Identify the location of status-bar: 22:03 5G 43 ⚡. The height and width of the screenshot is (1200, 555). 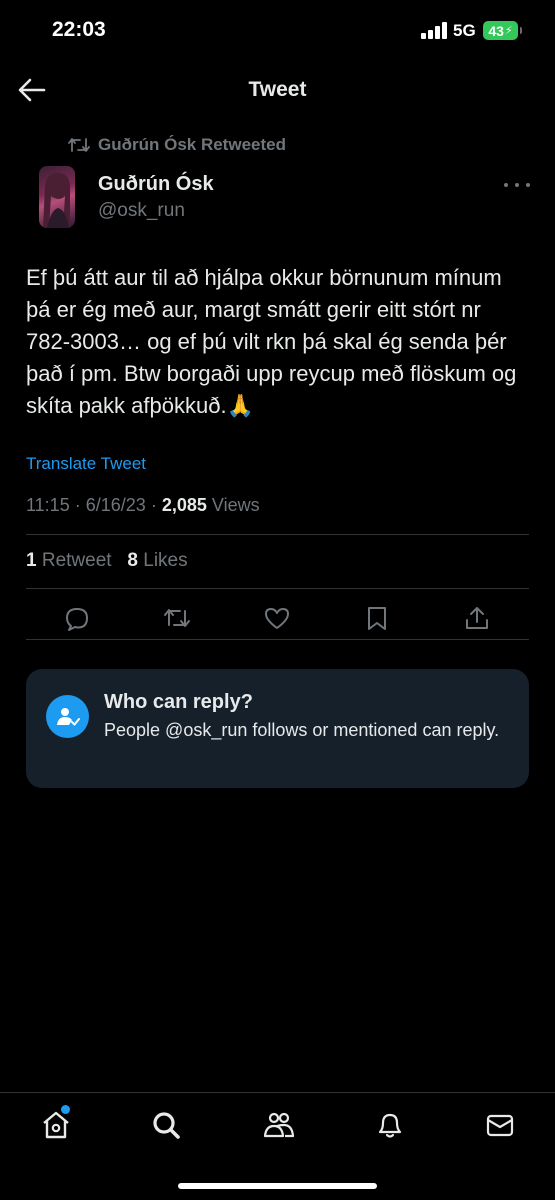
(277, 31).